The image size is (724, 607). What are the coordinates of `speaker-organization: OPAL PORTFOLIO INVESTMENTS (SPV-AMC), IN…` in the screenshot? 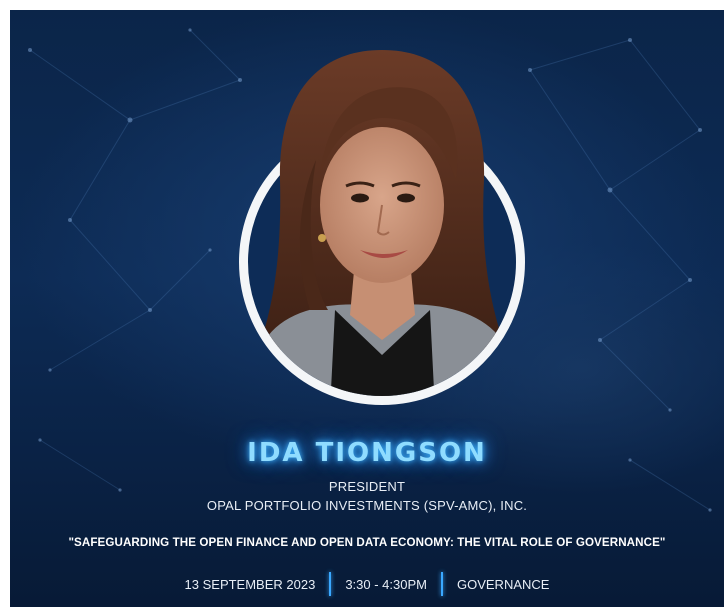 It's located at (367, 505).